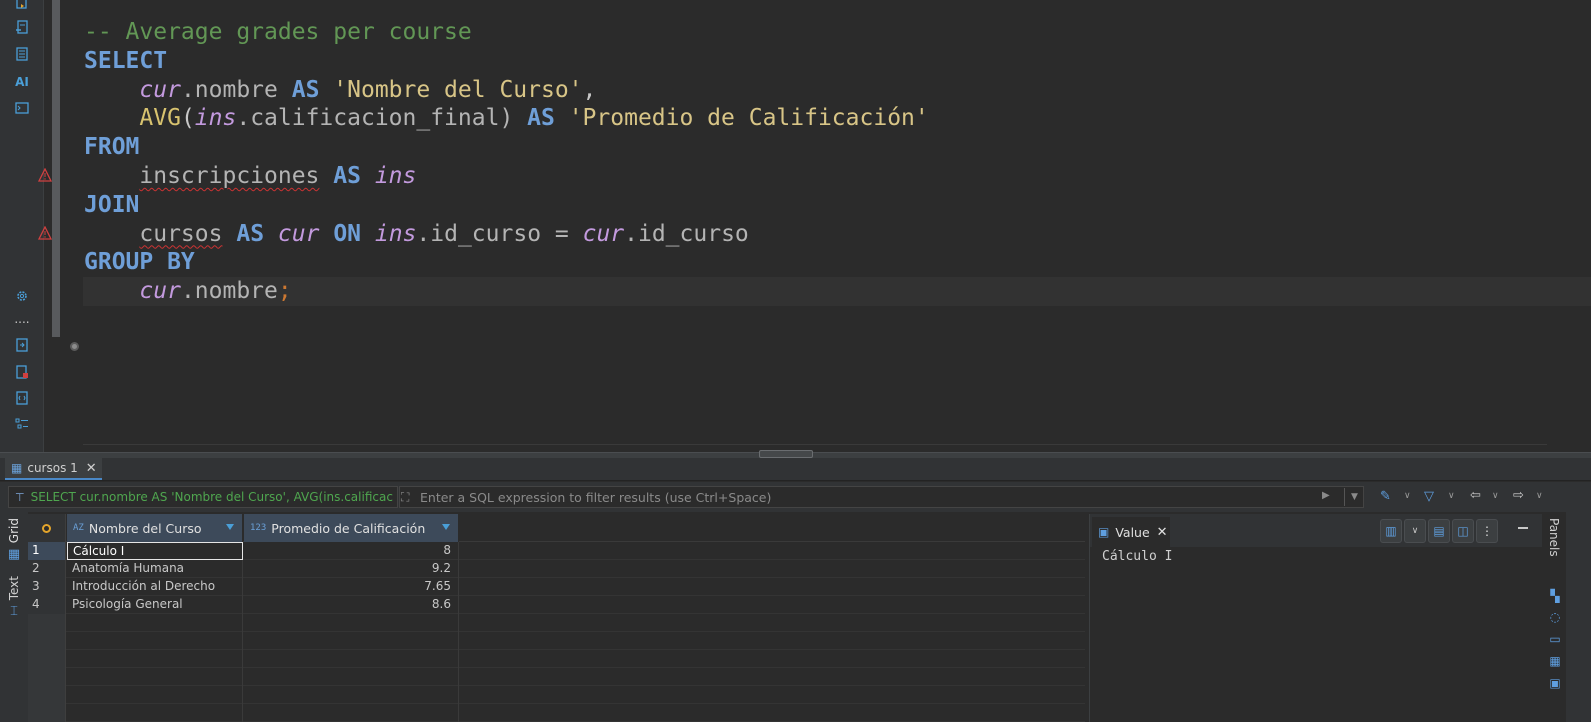  I want to click on code-token: ;, so click(284, 291).